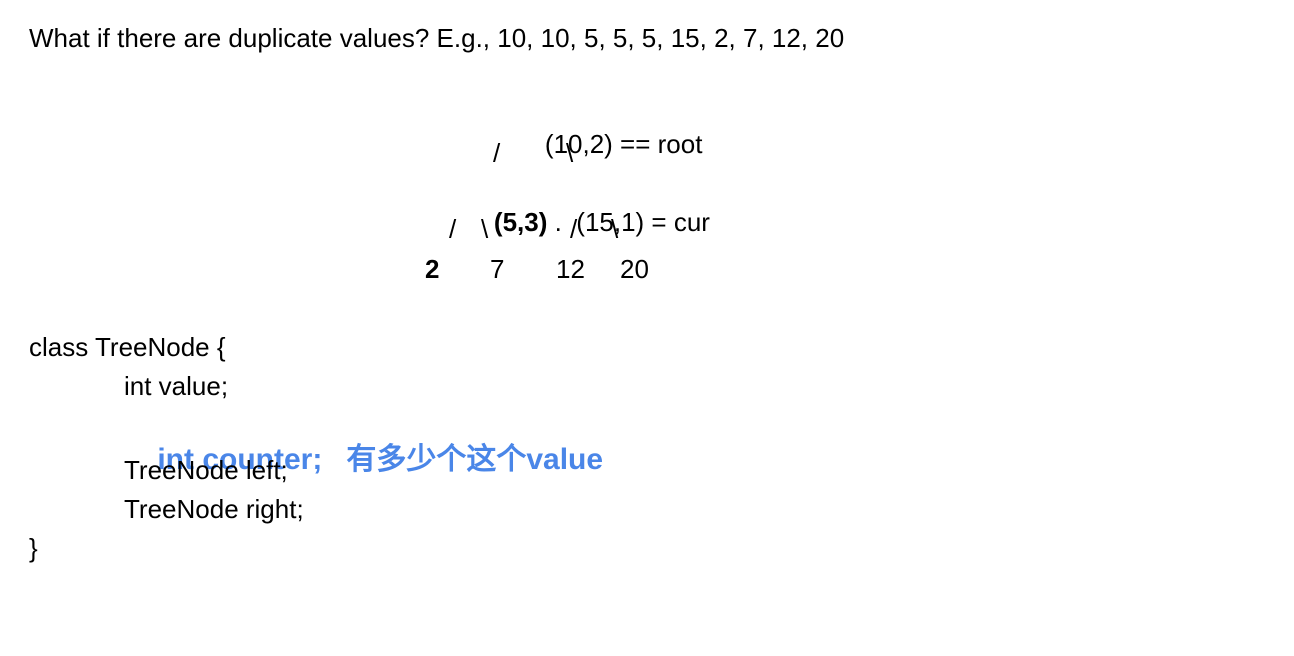 The image size is (1294, 656). I want to click on root-node-annotation: == root, so click(657, 144).